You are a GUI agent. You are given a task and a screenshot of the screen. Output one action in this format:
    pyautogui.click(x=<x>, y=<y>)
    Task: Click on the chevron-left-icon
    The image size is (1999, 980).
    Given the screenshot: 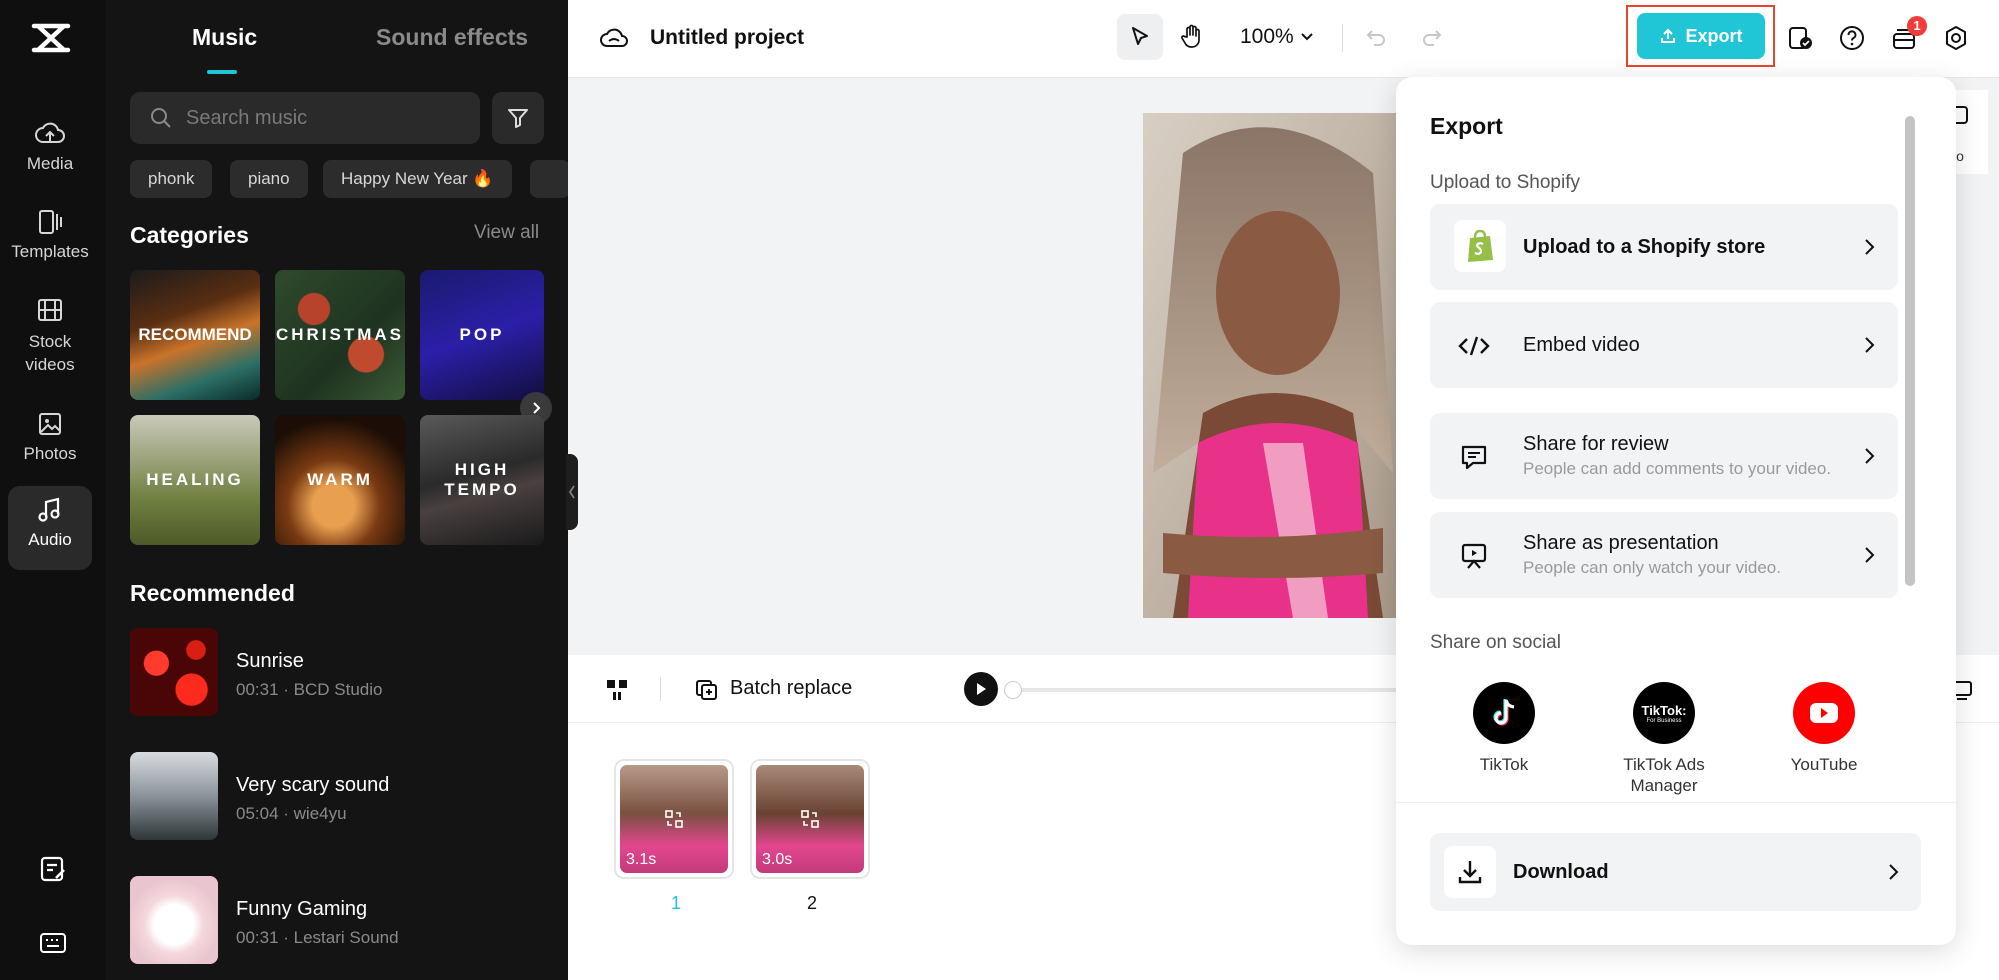 What is the action you would take?
    pyautogui.click(x=572, y=492)
    